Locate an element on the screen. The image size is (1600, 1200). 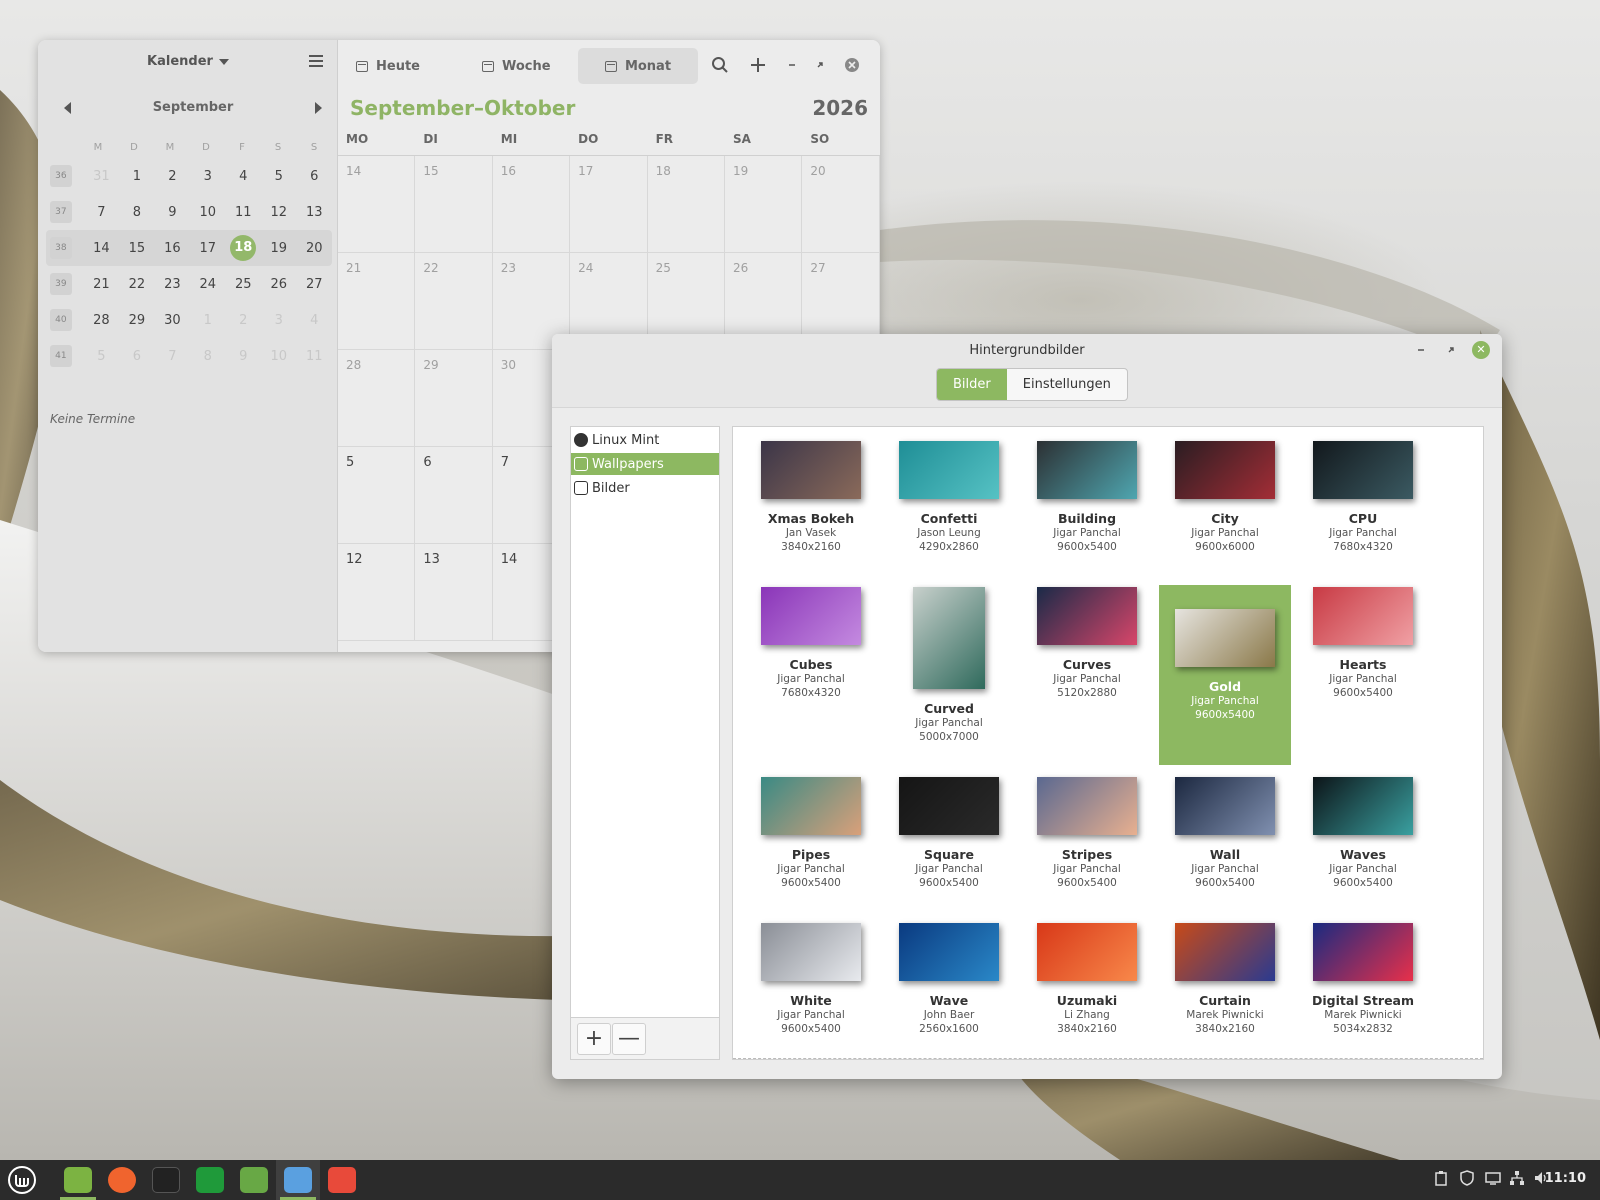
month-day-cell: 16 is located at coordinates (532, 204).